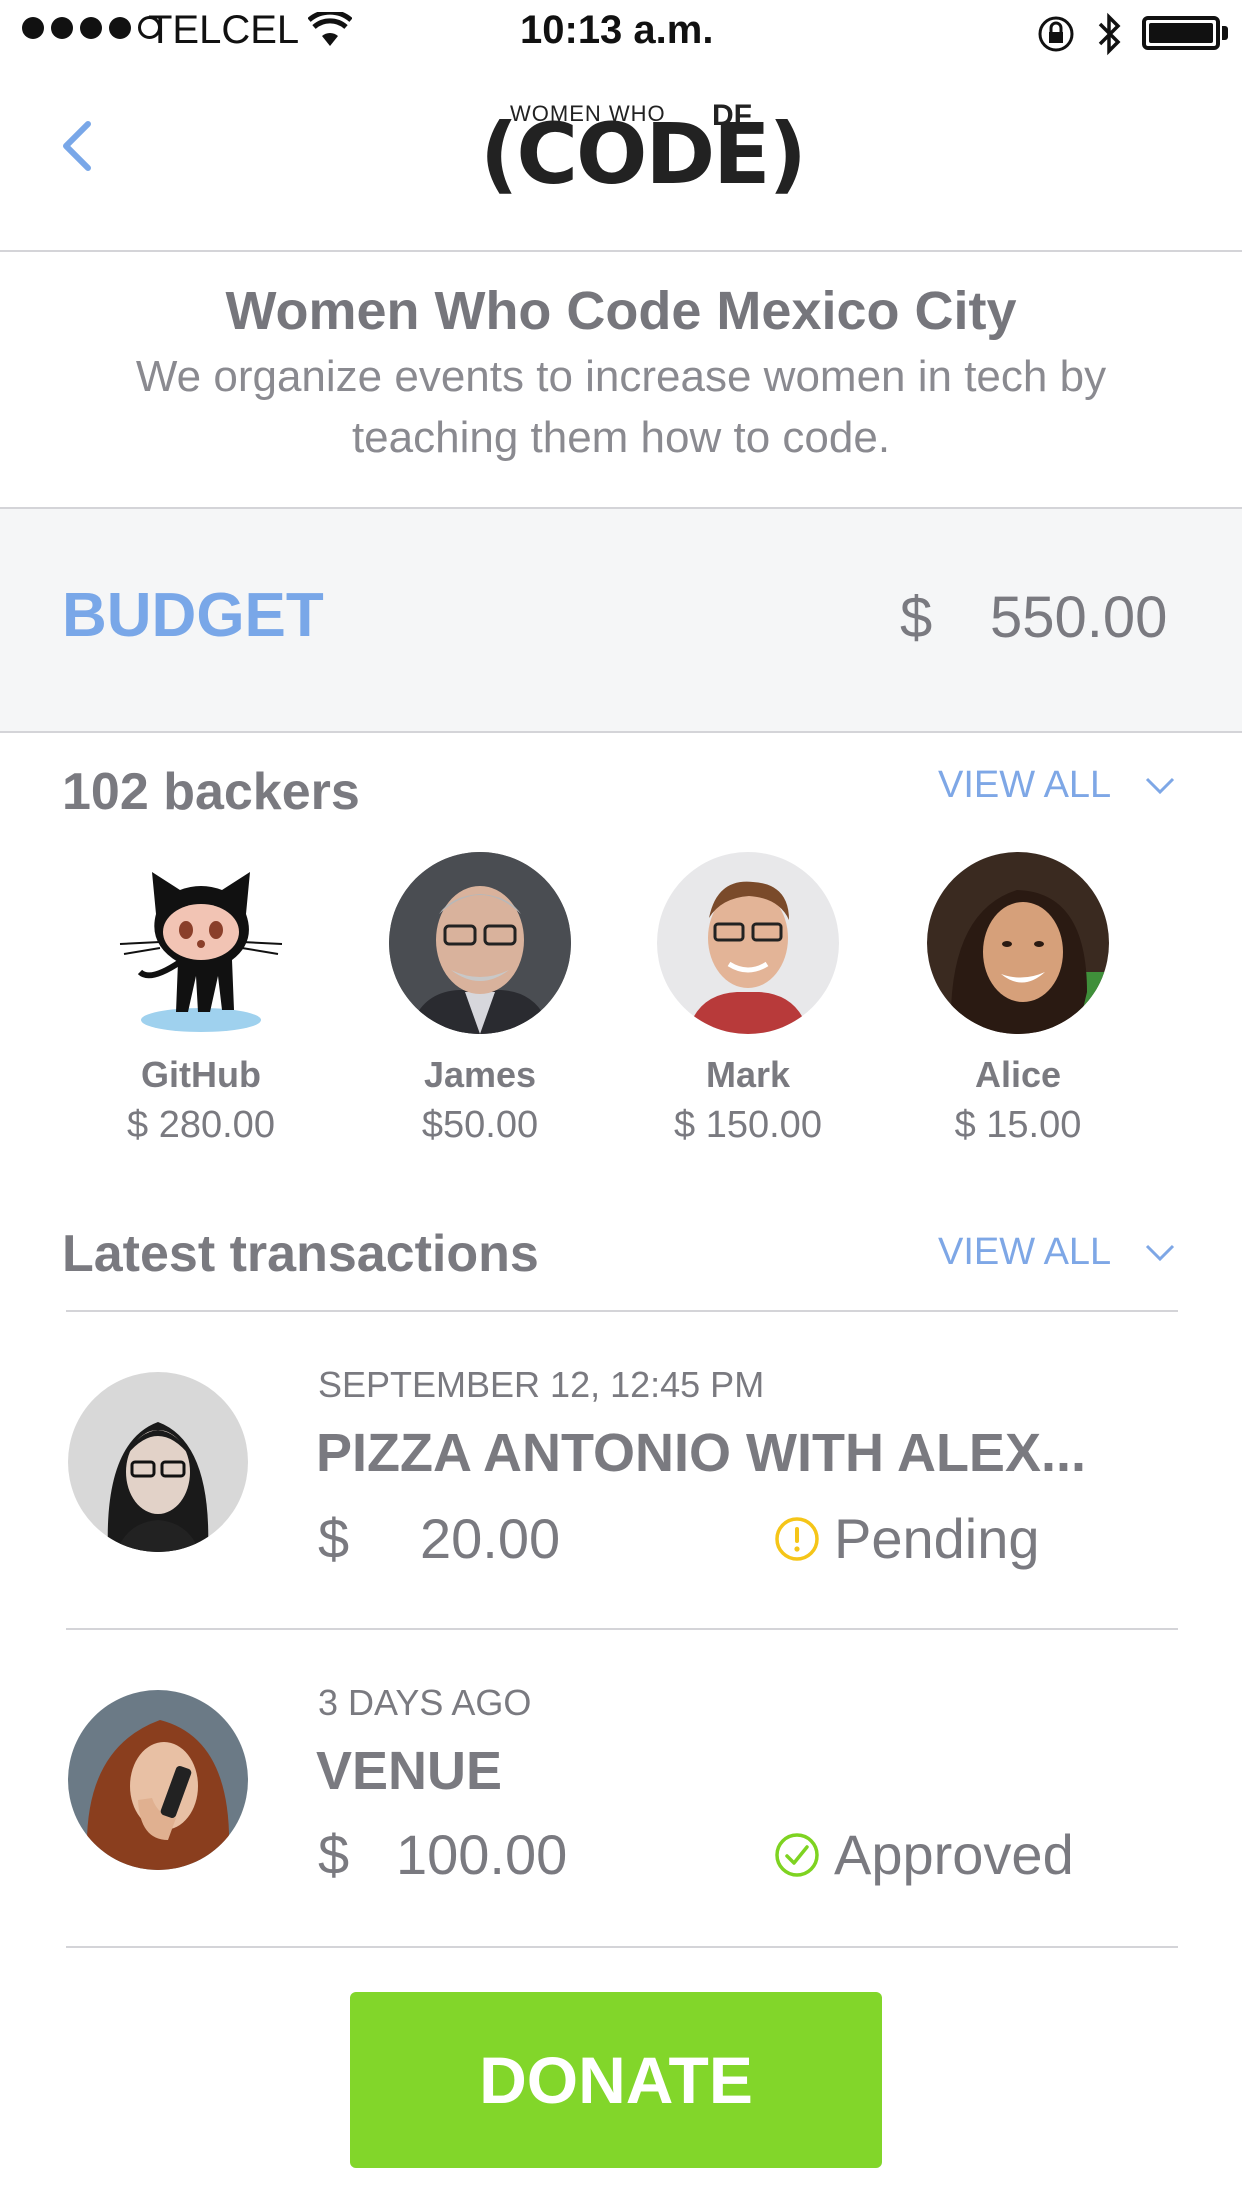 The width and height of the screenshot is (1242, 2208). What do you see at coordinates (480, 1074) in the screenshot?
I see `backer-name: James` at bounding box center [480, 1074].